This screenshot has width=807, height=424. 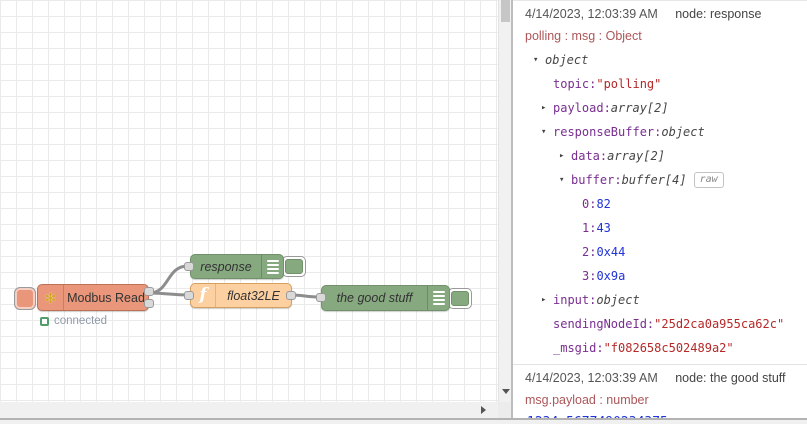 I want to click on tree-row-buffer: ▾ buffer: buffer[4] raw, so click(x=663, y=180).